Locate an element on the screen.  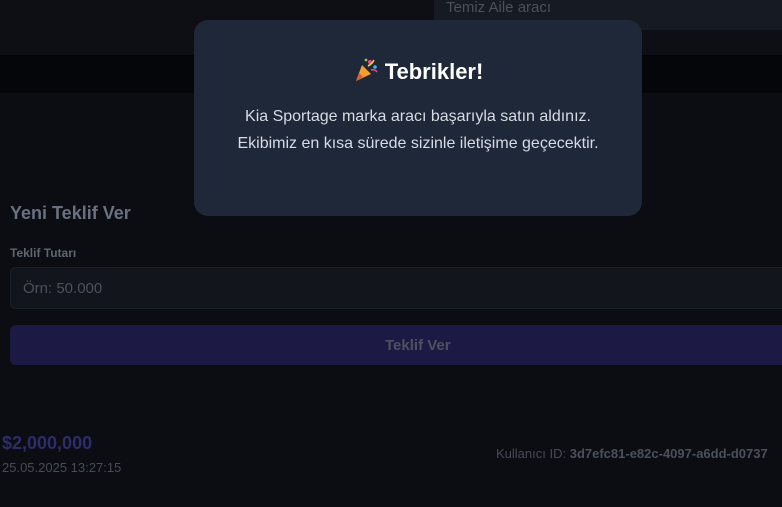
offer-amount: $2,000,000 is located at coordinates (47, 443).